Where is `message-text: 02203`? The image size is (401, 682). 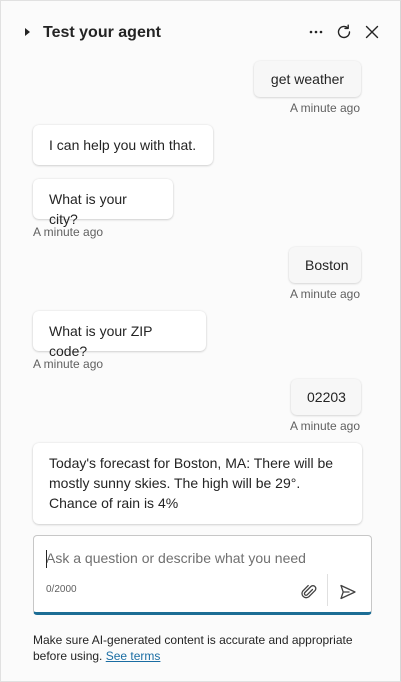
message-text: 02203 is located at coordinates (326, 397).